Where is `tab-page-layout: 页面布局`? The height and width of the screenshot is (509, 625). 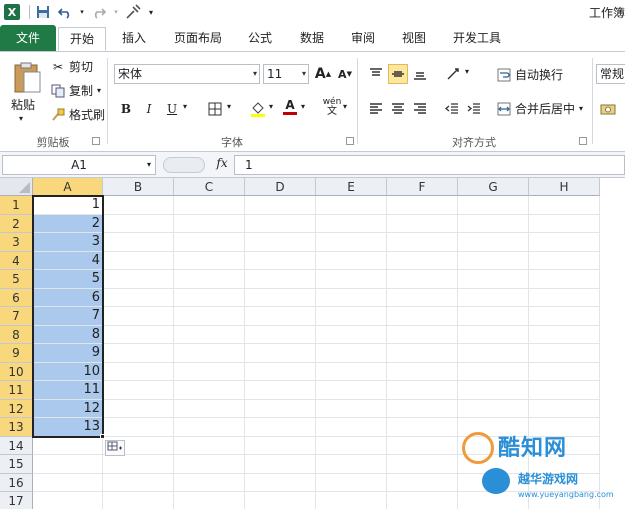 tab-page-layout: 页面布局 is located at coordinates (198, 39).